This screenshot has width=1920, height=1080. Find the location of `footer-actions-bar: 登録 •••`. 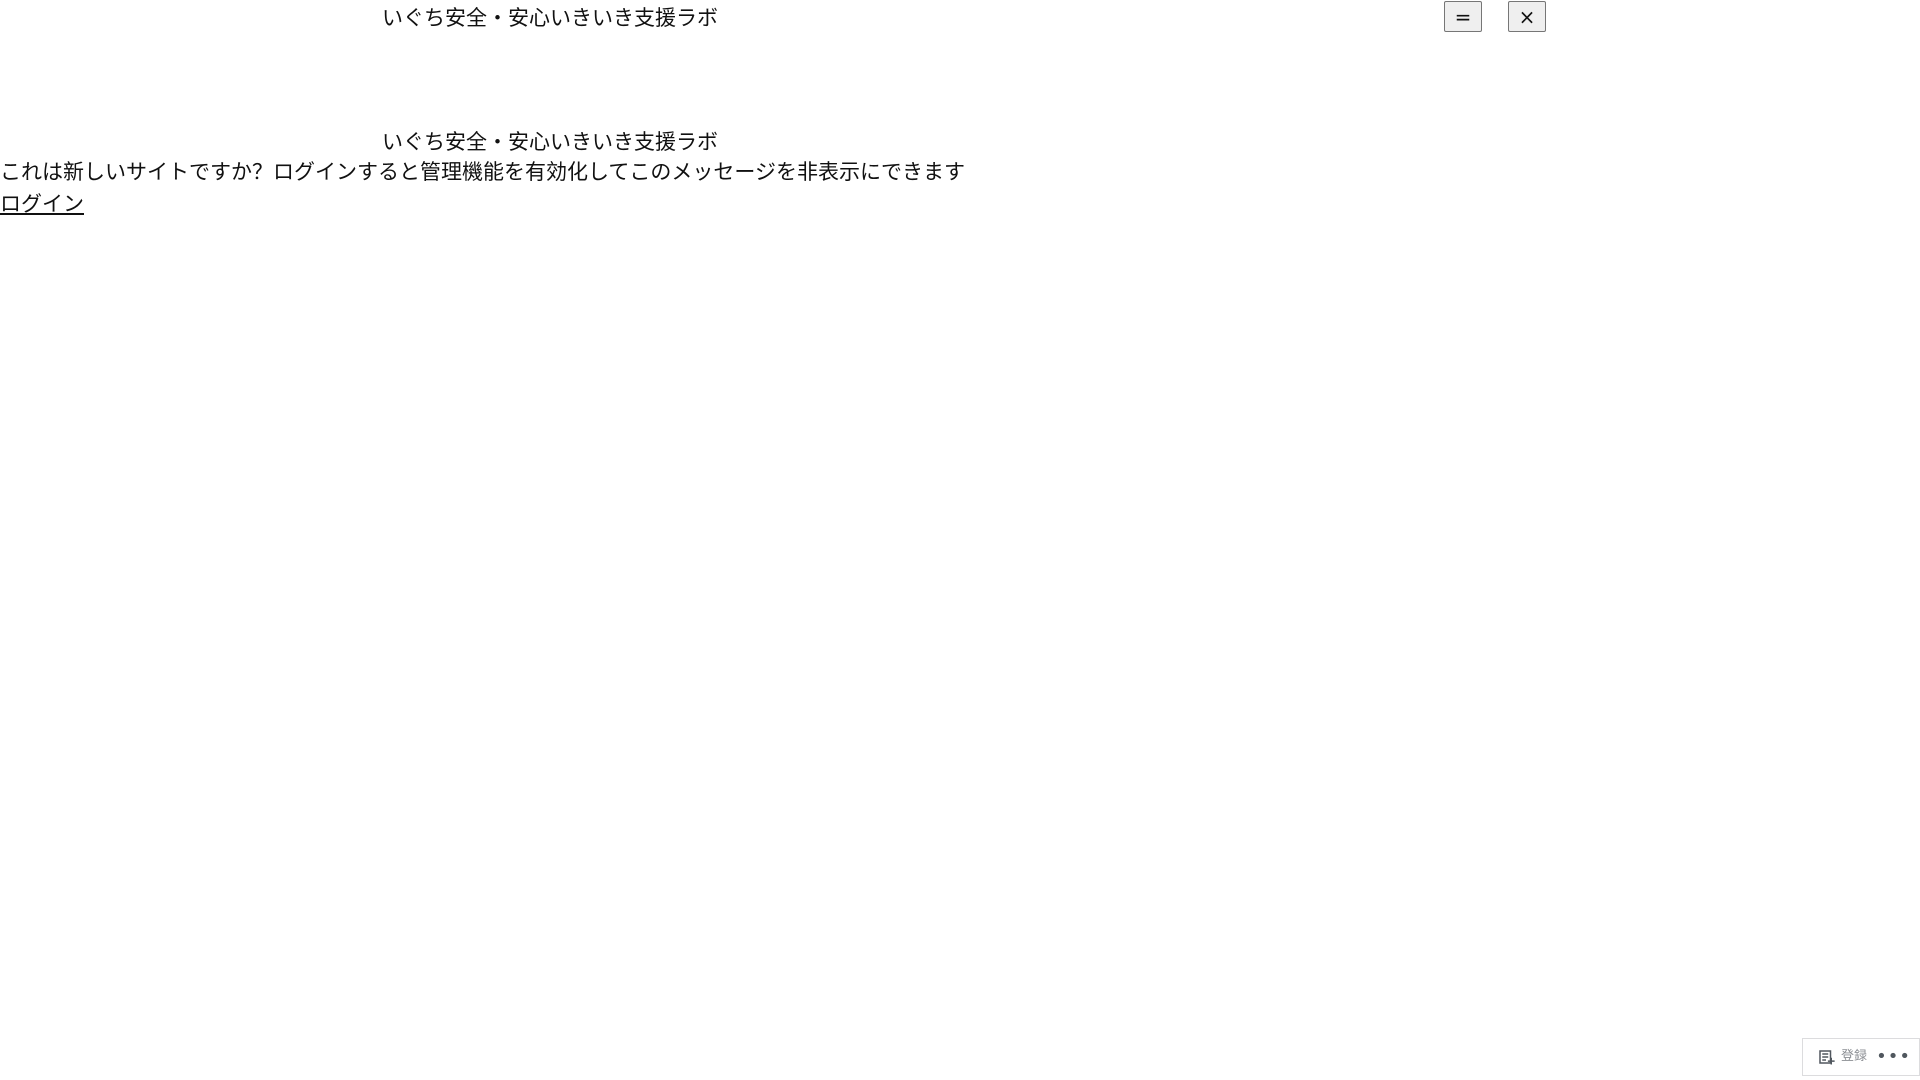

footer-actions-bar: 登録 ••• is located at coordinates (1861, 1057).